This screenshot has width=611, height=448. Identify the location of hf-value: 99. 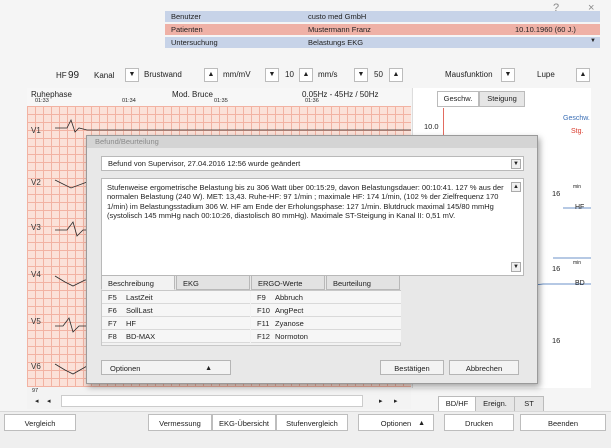
(74, 75).